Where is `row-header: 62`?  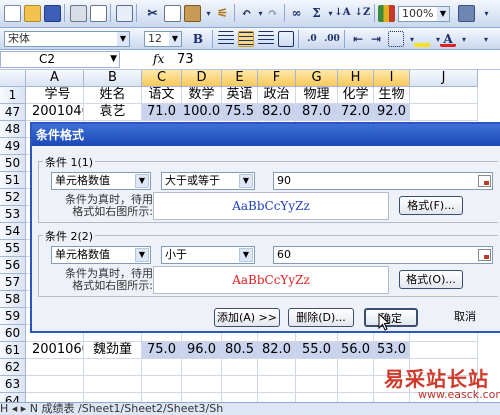
row-header: 62 is located at coordinates (13, 367).